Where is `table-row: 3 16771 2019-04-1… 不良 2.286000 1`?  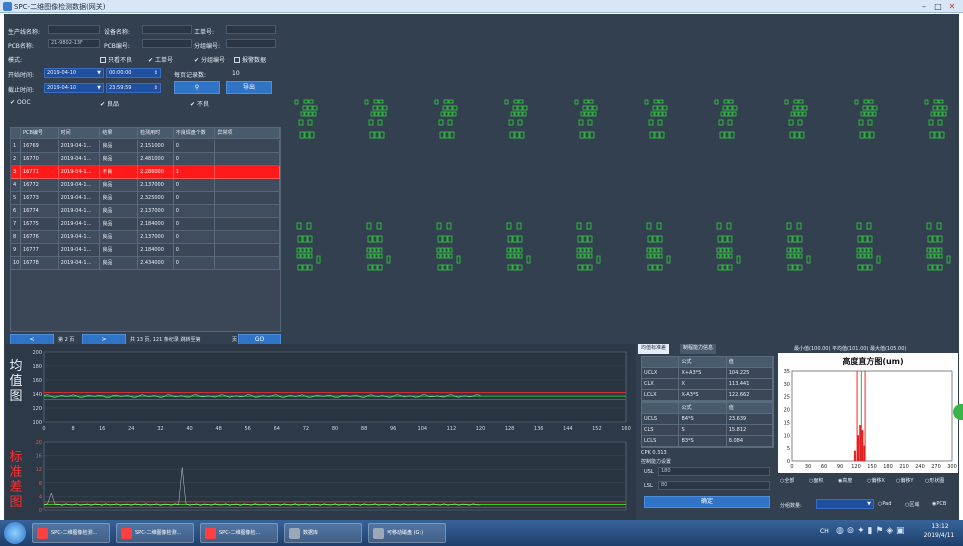 table-row: 3 16771 2019-04-1… 不良 2.286000 1 is located at coordinates (145, 172).